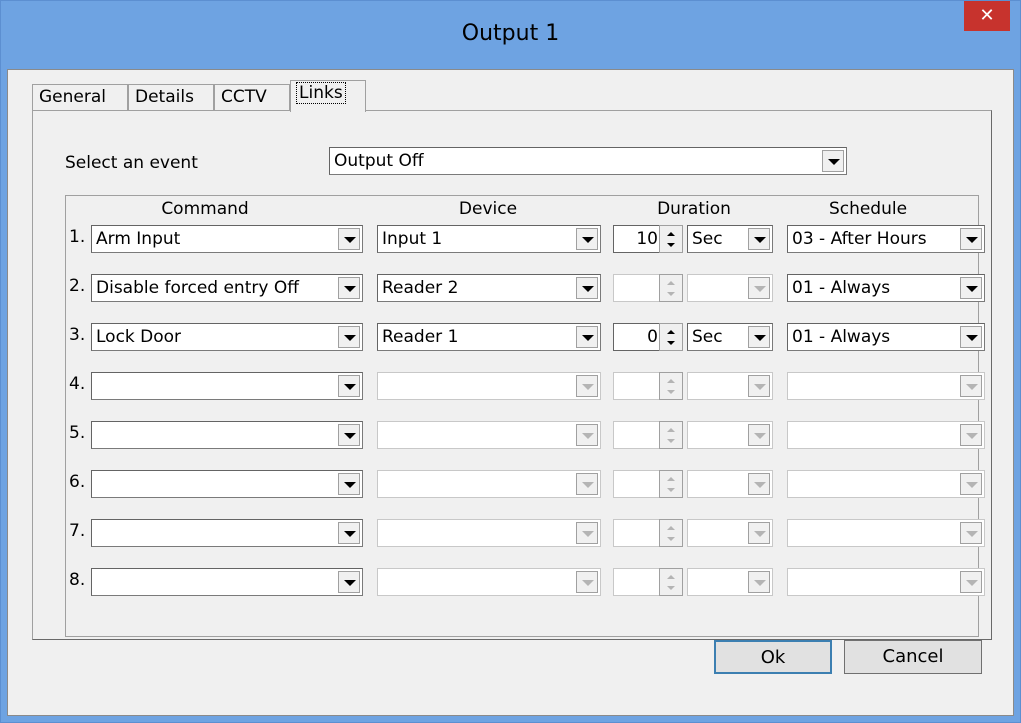 Image resolution: width=1021 pixels, height=723 pixels. I want to click on device-select: Reader 2, so click(489, 288).